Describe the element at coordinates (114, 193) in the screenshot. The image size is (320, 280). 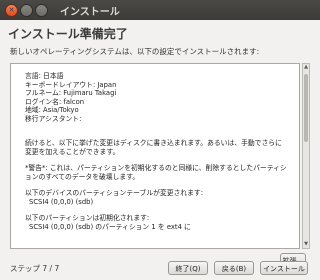
I see `table-change-title: 以下のデバイスのパーティションテーブルが変更されます:` at that location.